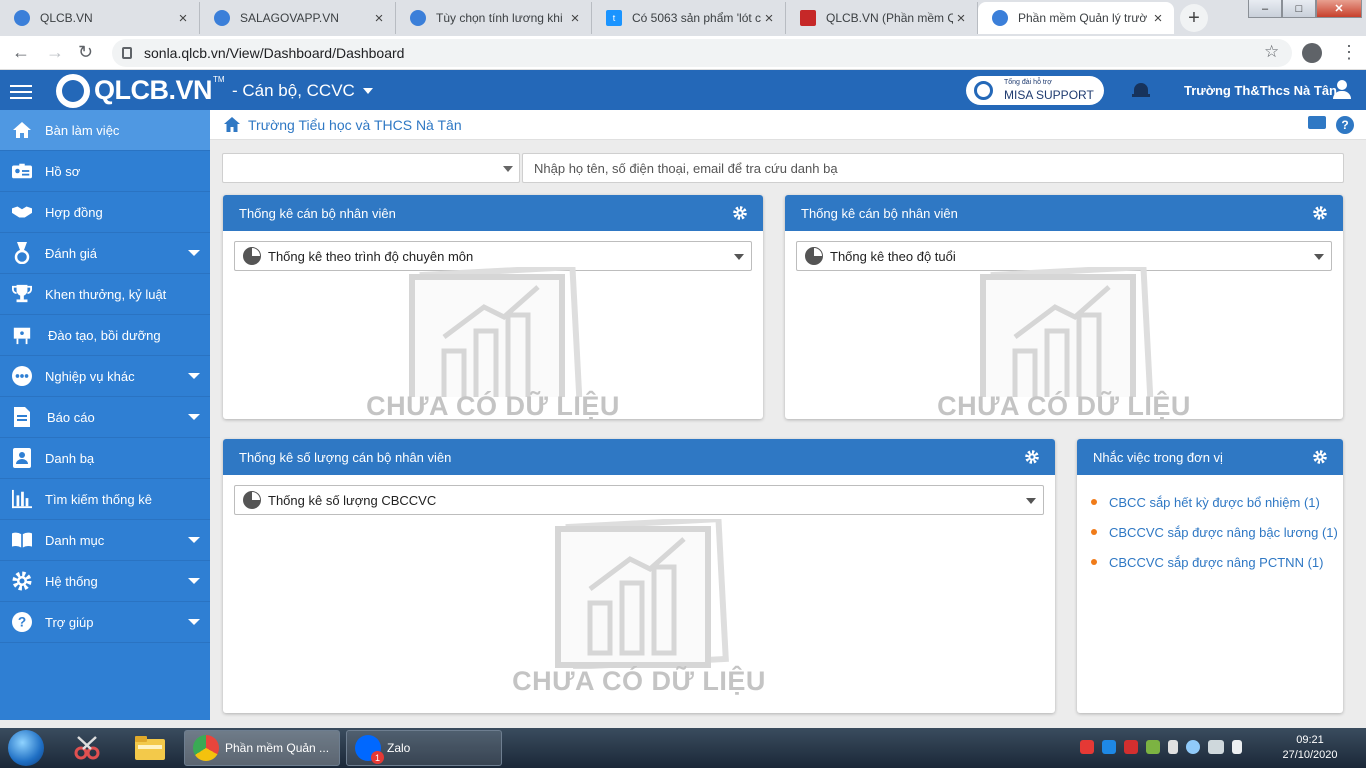 Image resolution: width=1366 pixels, height=768 pixels. What do you see at coordinates (1158, 457) in the screenshot?
I see `panel-title: Nhắc việc trong đơn vị` at bounding box center [1158, 457].